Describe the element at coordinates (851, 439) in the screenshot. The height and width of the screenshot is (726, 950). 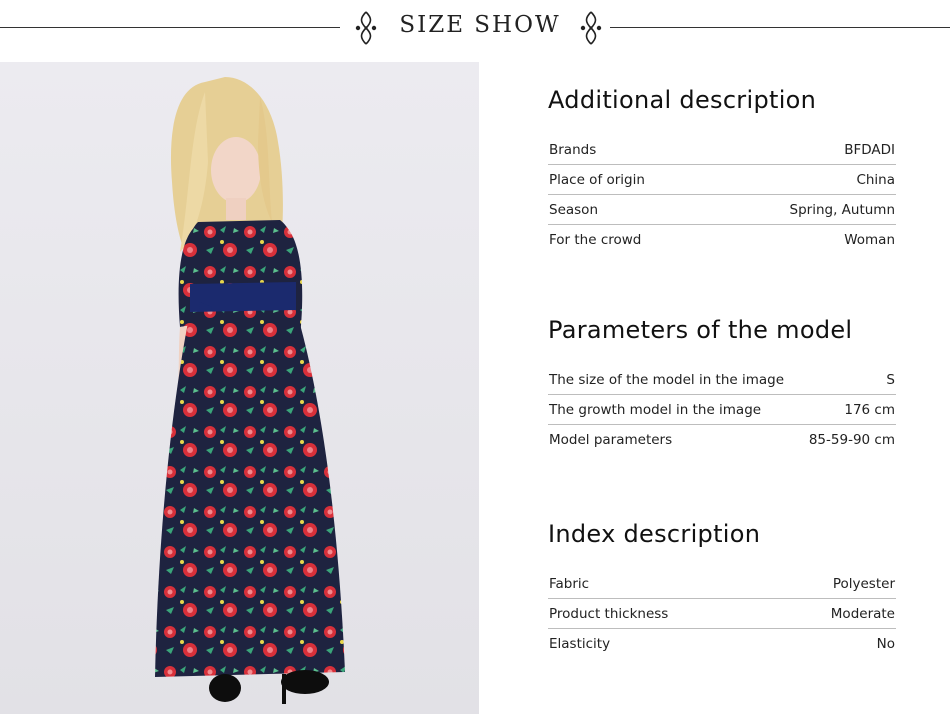
I see `spec-value: 85-59-90 cm` at that location.